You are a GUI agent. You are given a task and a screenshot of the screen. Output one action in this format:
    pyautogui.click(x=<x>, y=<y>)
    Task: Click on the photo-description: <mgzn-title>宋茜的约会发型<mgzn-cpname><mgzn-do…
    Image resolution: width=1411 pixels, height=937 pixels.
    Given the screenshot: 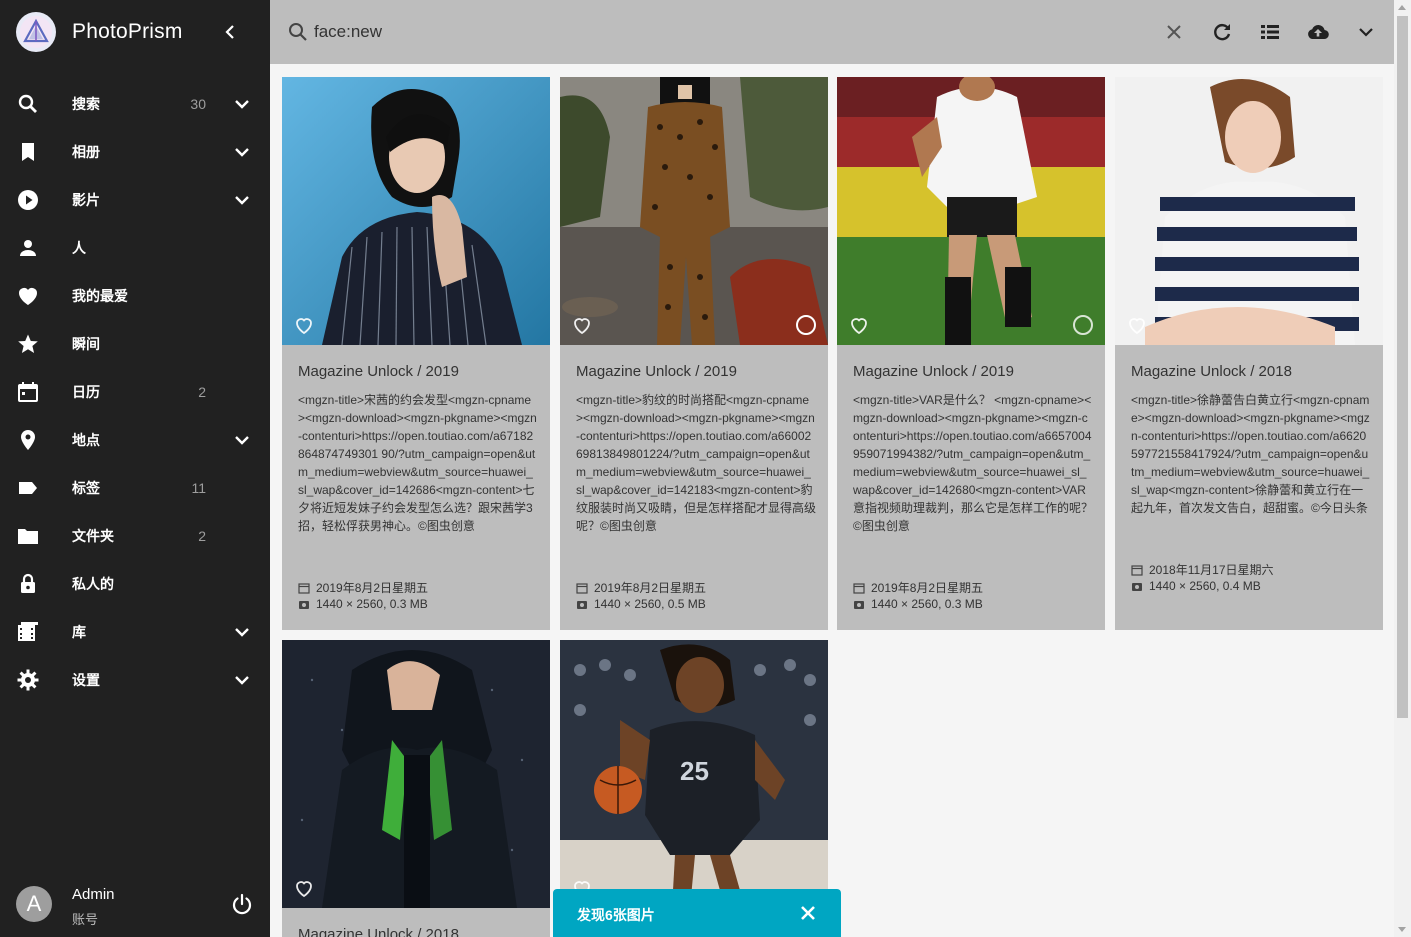 What is the action you would take?
    pyautogui.click(x=417, y=463)
    